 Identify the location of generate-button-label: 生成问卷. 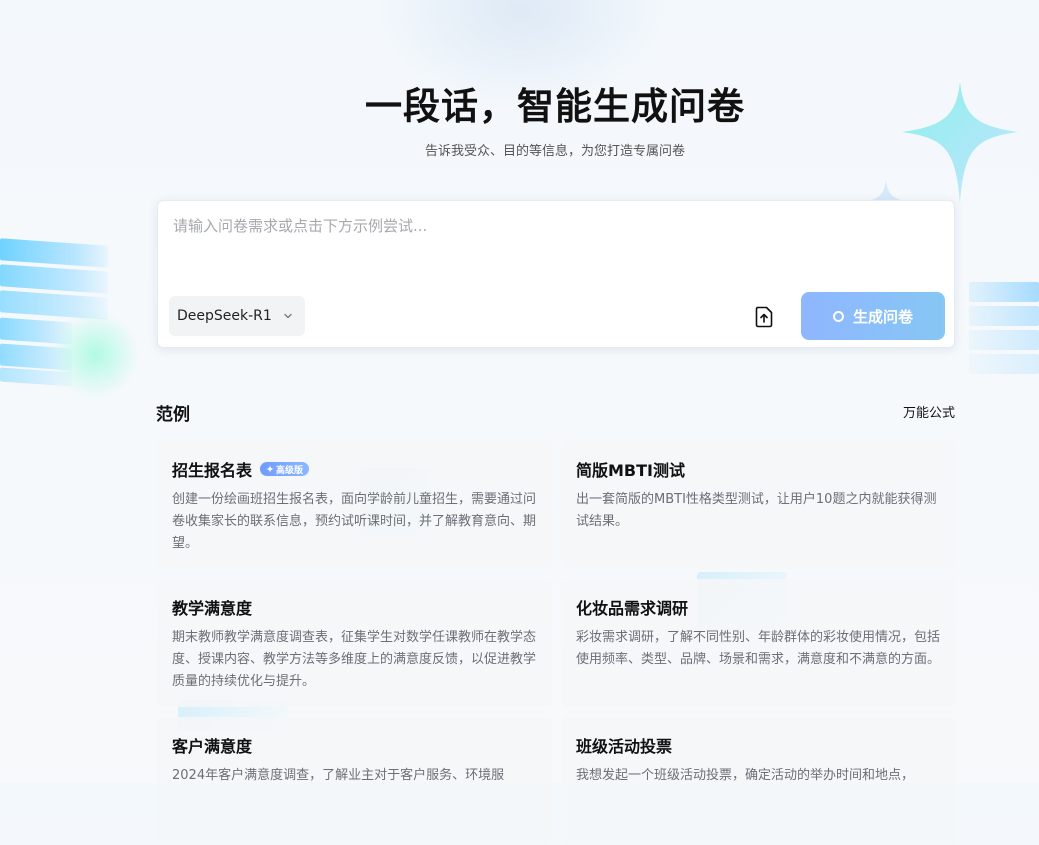
(882, 316).